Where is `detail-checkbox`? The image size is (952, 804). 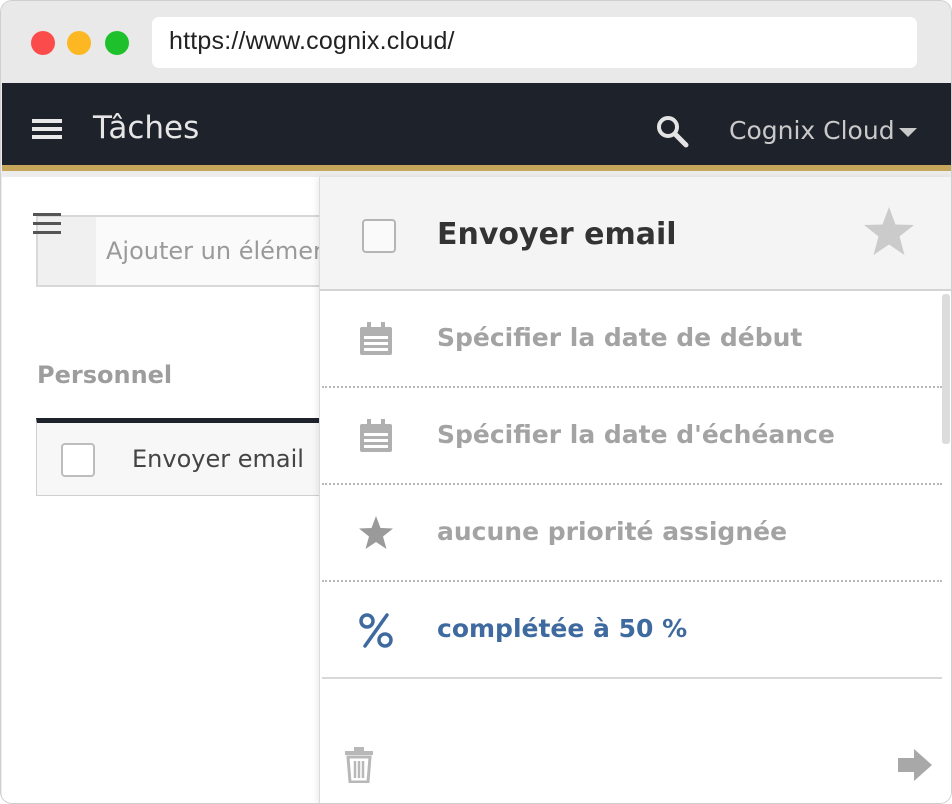 detail-checkbox is located at coordinates (379, 236).